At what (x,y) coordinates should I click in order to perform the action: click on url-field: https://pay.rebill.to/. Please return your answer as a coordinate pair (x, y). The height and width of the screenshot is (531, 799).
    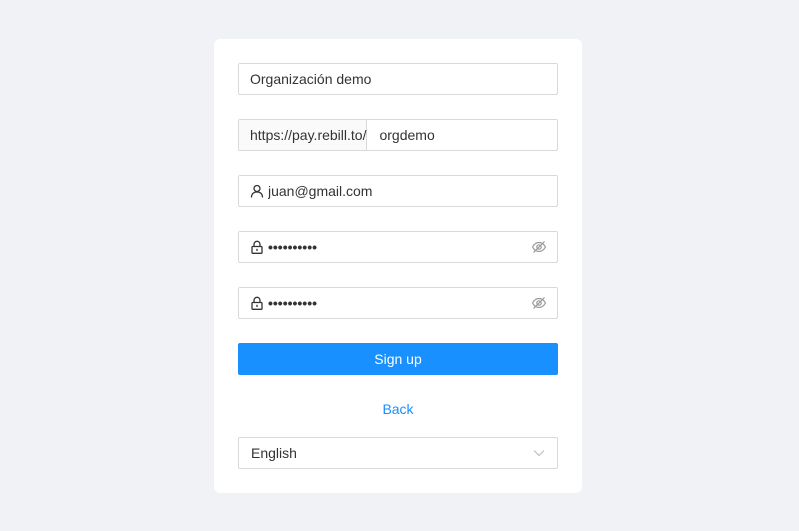
    Looking at the image, I should click on (398, 135).